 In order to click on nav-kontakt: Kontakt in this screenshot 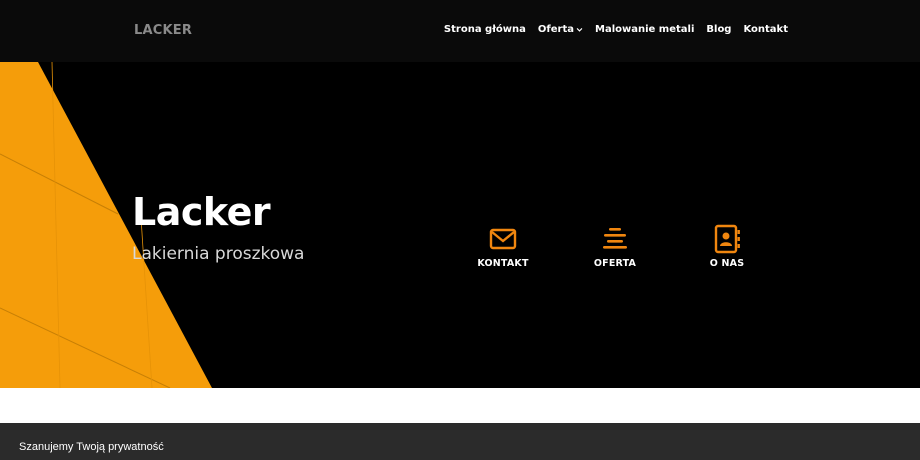, I will do `click(765, 29)`.